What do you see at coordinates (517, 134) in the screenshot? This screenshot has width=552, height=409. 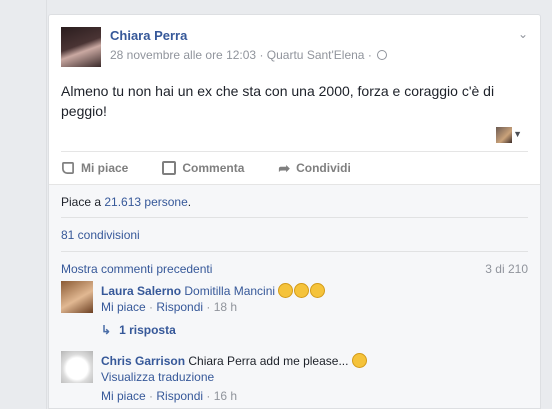 I see `caret-down-icon: ▼` at bounding box center [517, 134].